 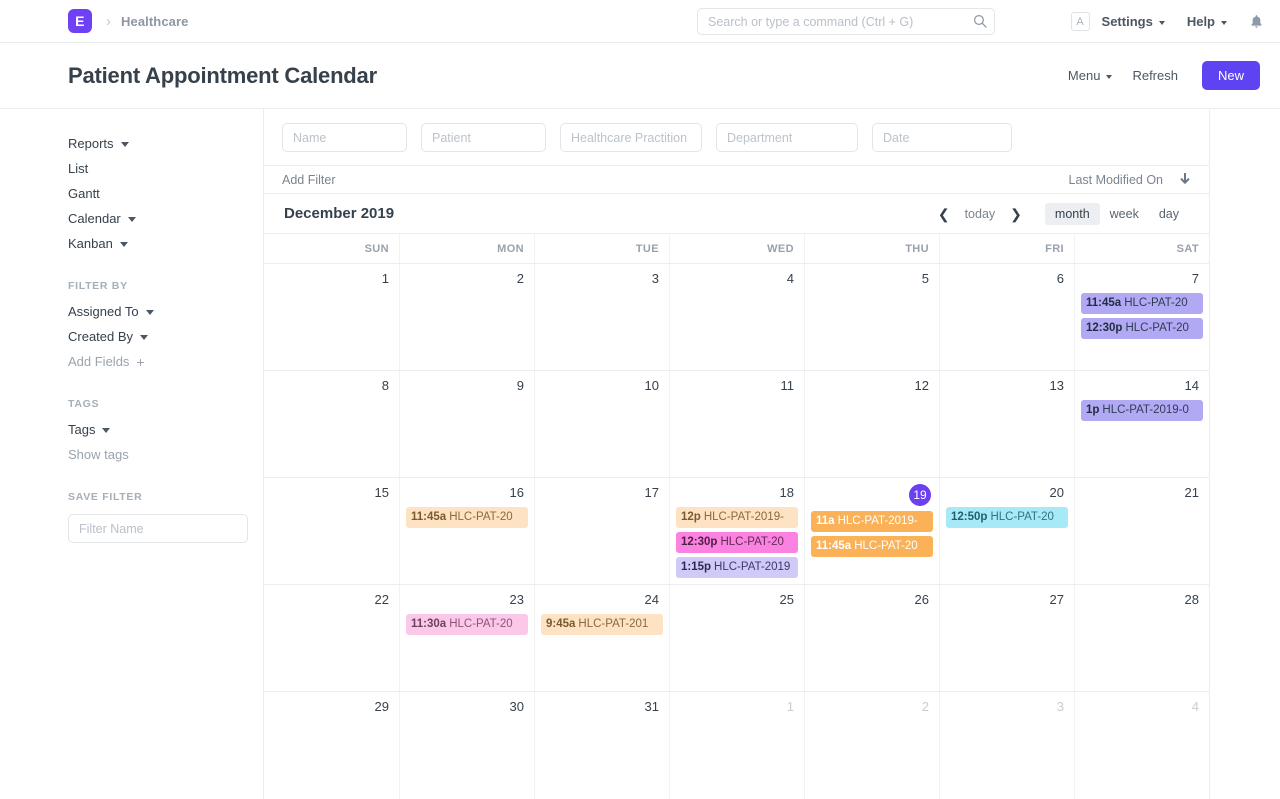 I want to click on calendar-day-cell: 9, so click(x=466, y=424).